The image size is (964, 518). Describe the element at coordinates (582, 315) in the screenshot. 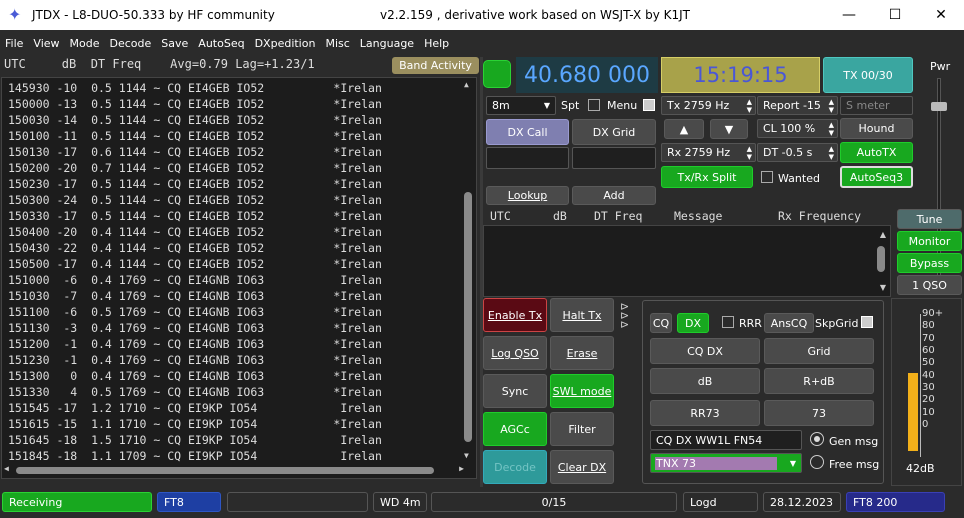

I see `halt-tx-button: Halt Tx` at that location.